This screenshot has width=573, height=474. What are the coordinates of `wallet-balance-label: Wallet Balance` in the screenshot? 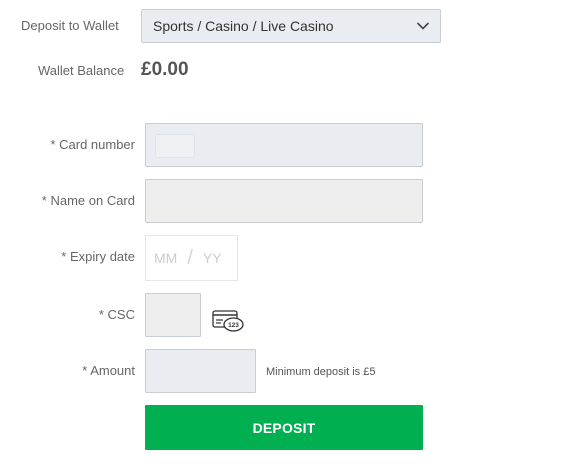 It's located at (81, 70).